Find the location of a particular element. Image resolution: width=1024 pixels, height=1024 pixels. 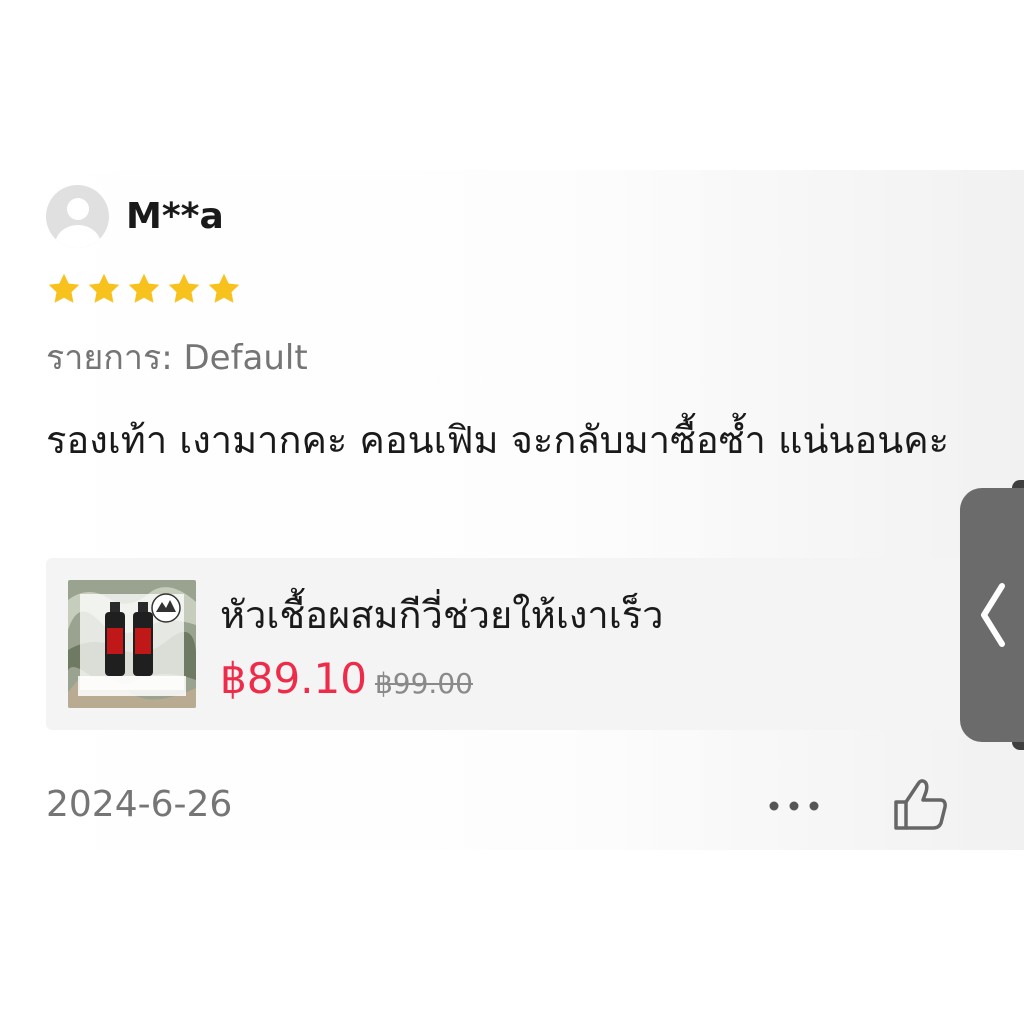

reviewer-name: M**a is located at coordinates (175, 216).